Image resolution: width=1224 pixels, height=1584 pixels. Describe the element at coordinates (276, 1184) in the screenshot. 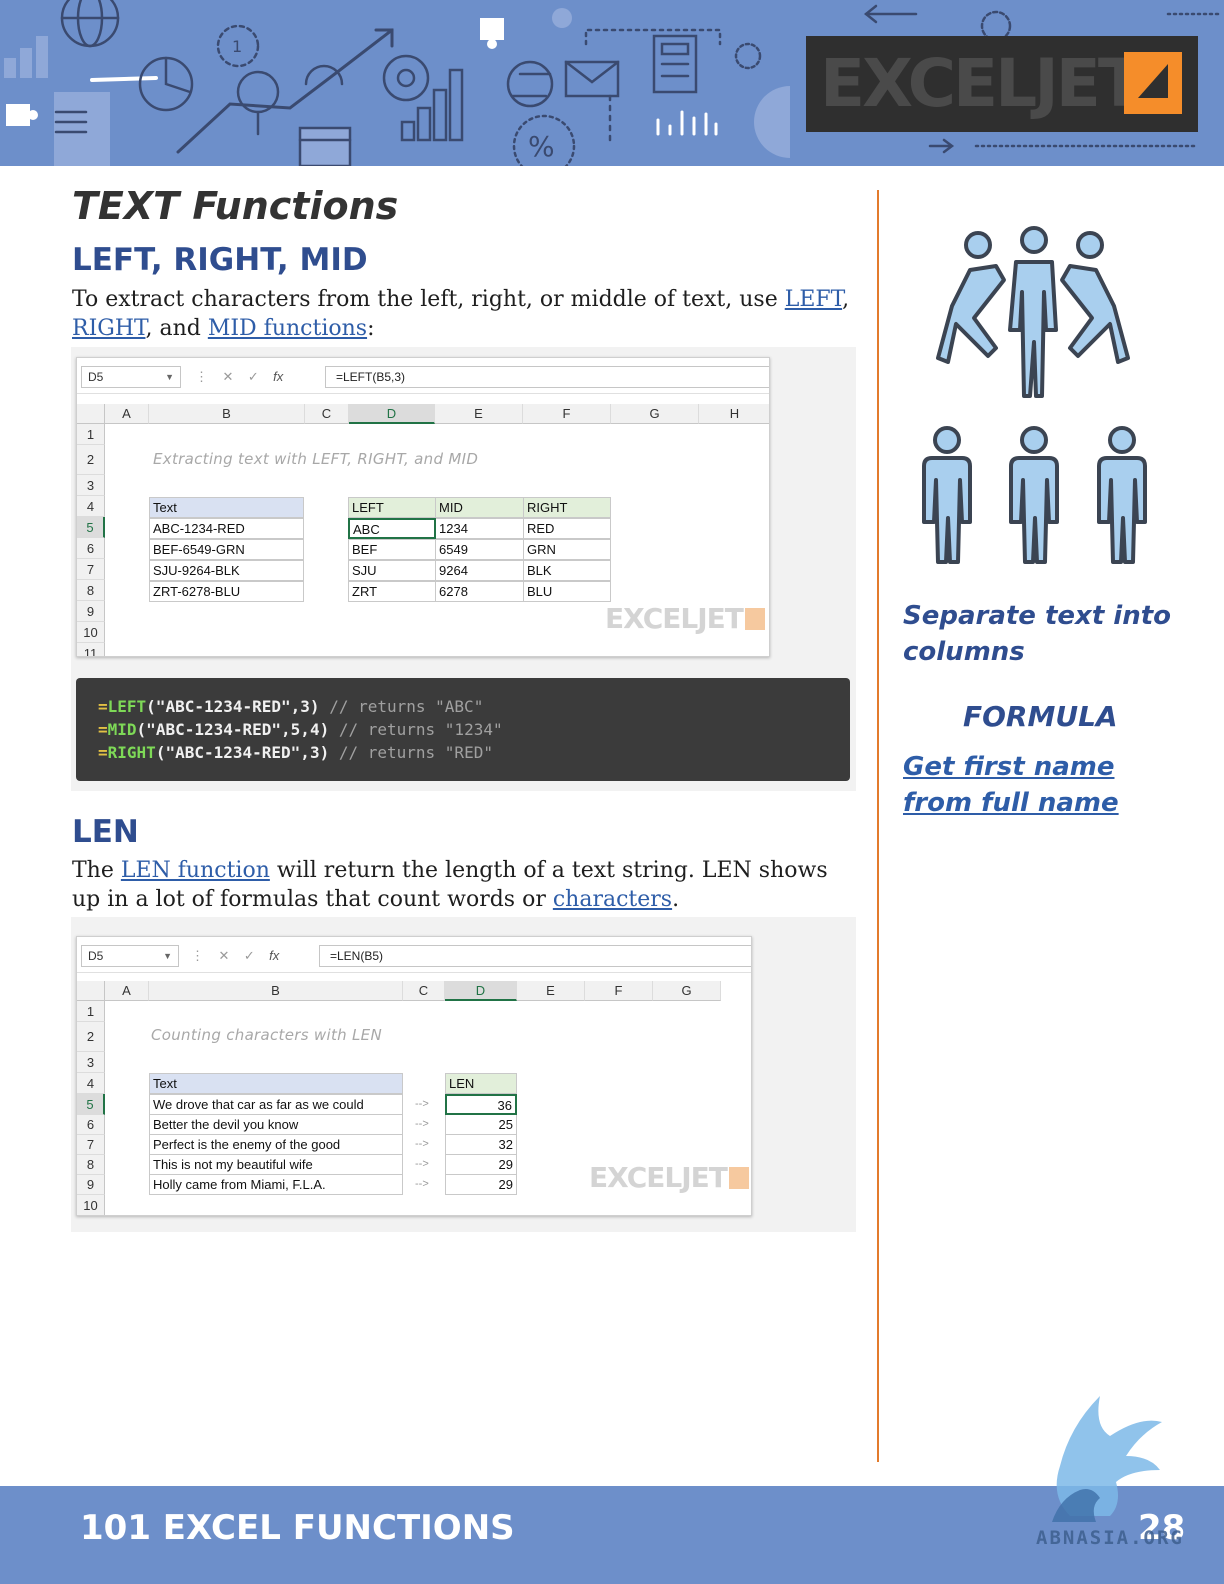

I see `table-cell: Holly came from Miami, F.L.A.` at that location.